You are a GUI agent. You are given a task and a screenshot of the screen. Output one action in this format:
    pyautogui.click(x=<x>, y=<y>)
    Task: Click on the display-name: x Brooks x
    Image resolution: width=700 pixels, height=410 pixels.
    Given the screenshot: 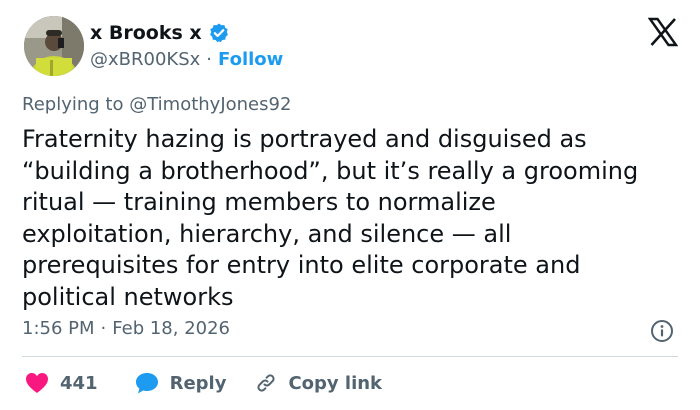 What is the action you would take?
    pyautogui.click(x=146, y=33)
    